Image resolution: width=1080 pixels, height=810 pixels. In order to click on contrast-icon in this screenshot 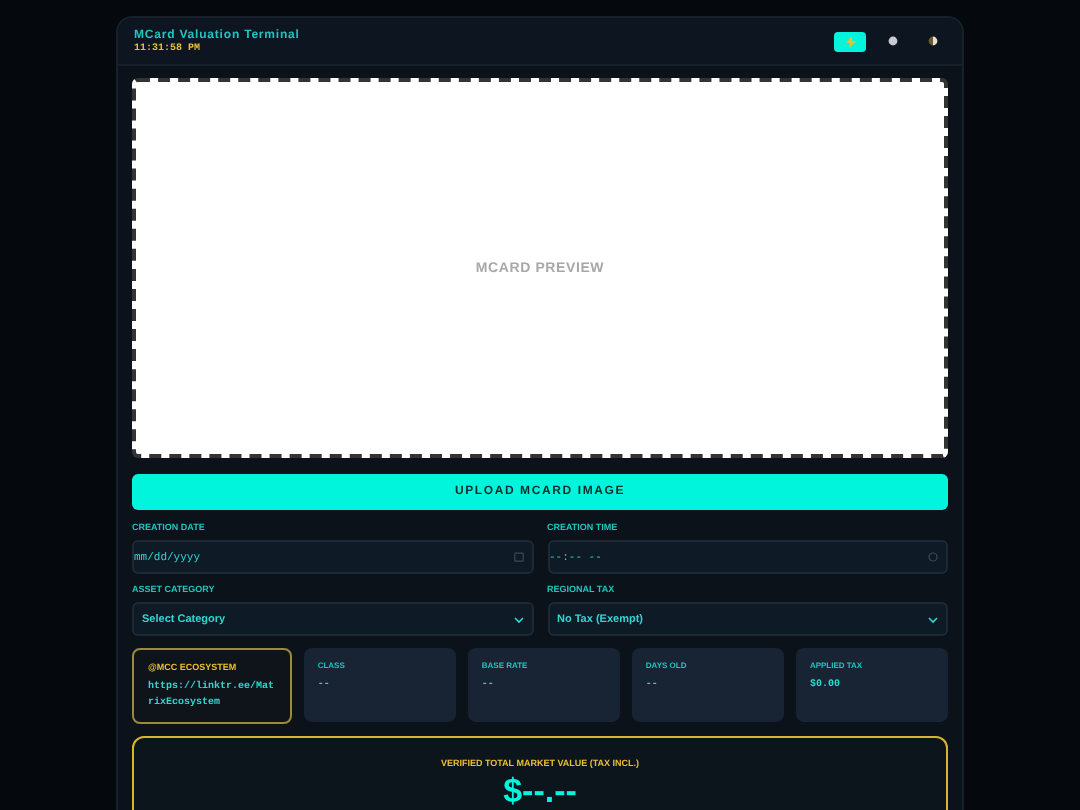, I will do `click(932, 41)`.